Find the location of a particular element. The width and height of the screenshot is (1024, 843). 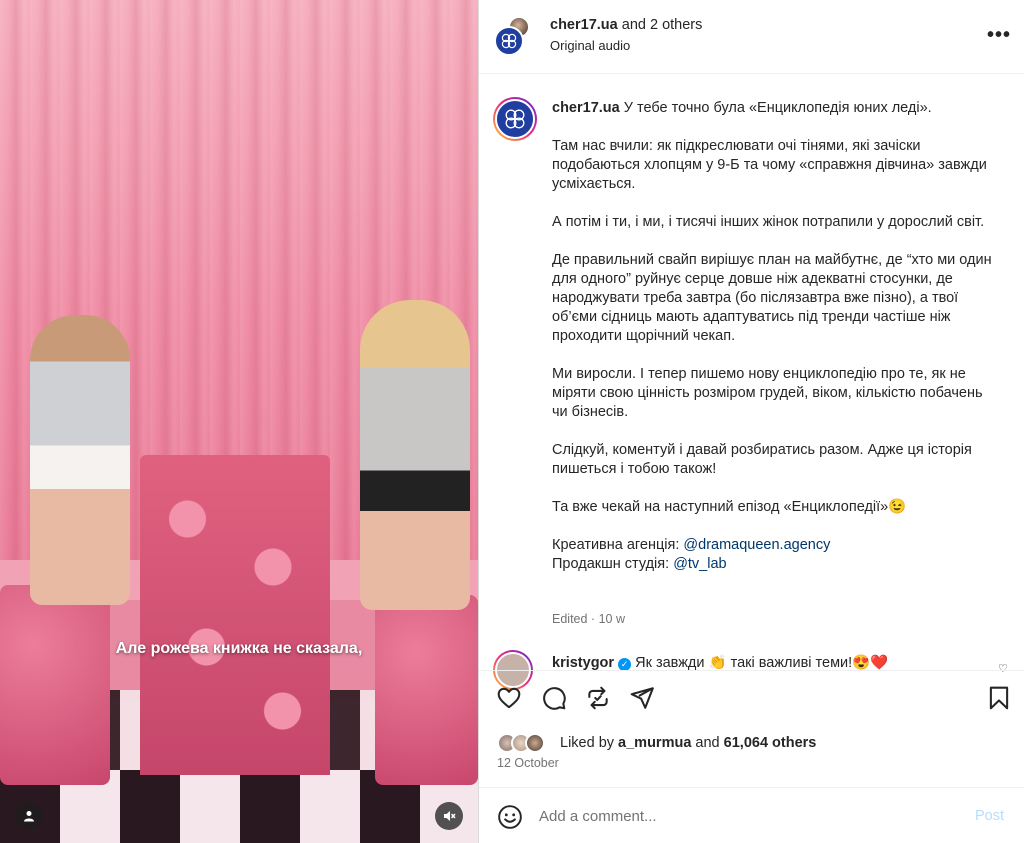

post-date: 12 October is located at coordinates (528, 763).